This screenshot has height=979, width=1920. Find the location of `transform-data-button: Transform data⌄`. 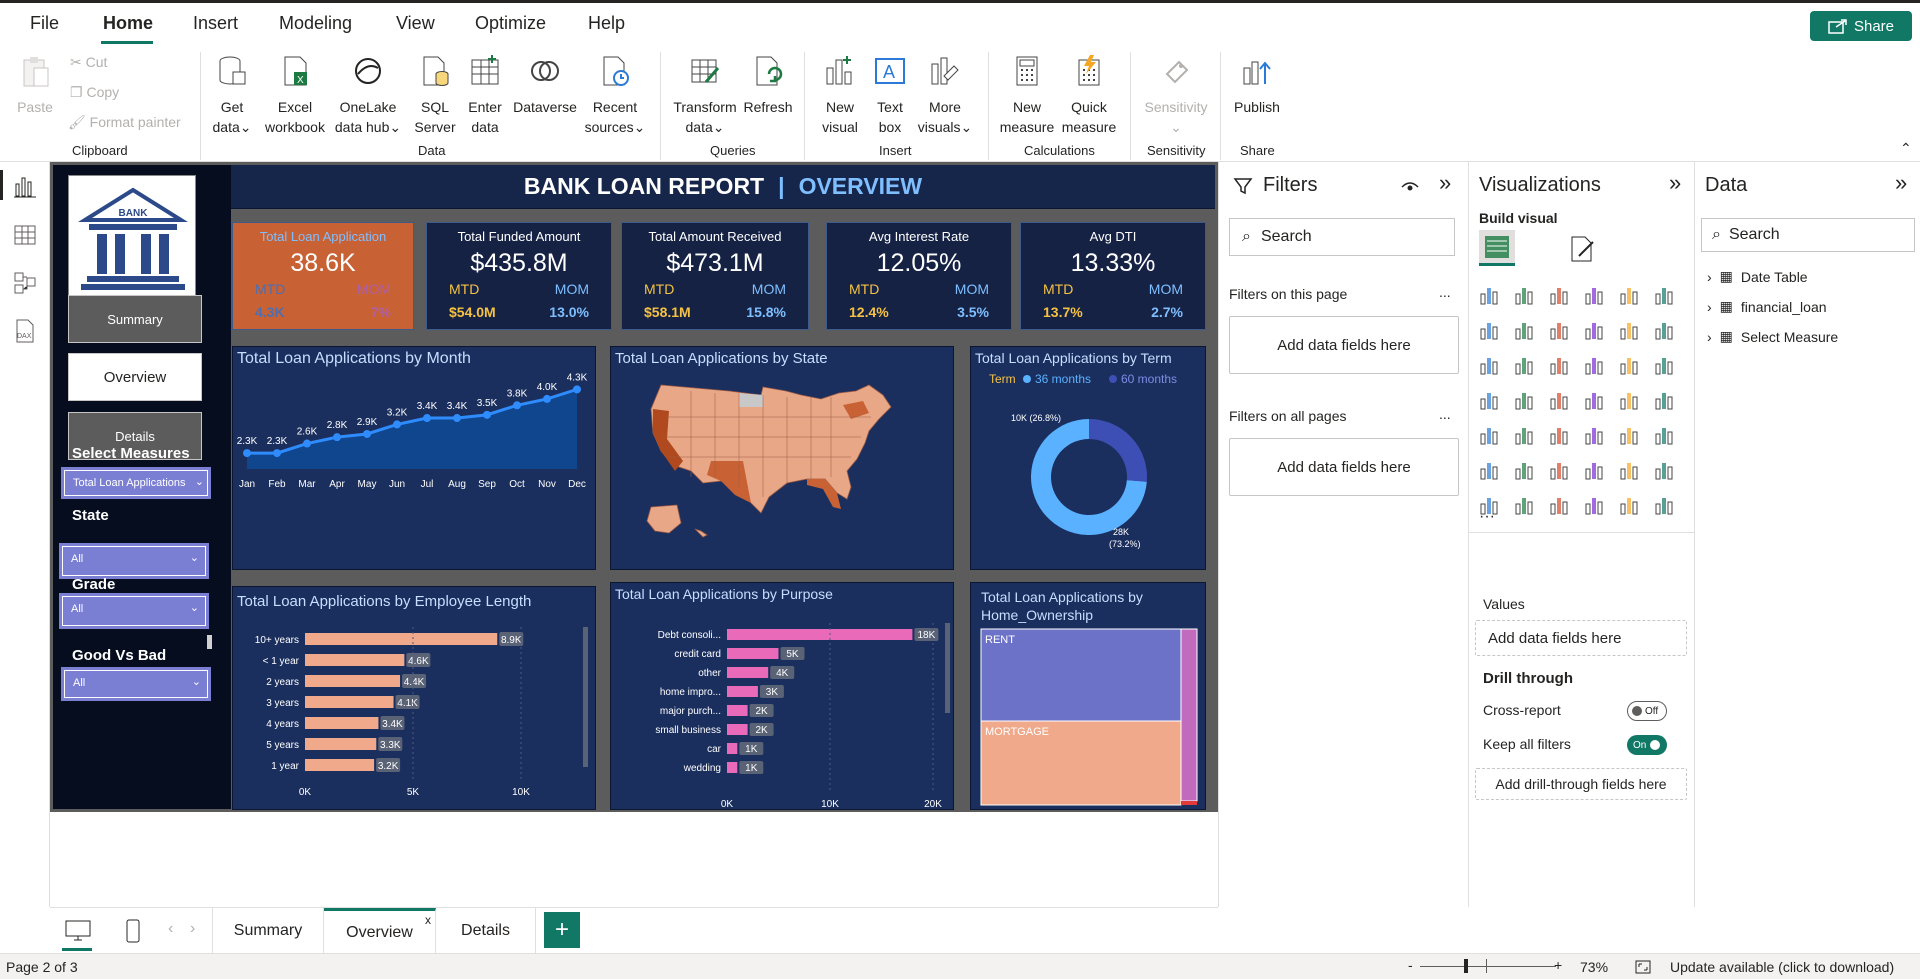

transform-data-button: Transform data⌄ is located at coordinates (705, 95).